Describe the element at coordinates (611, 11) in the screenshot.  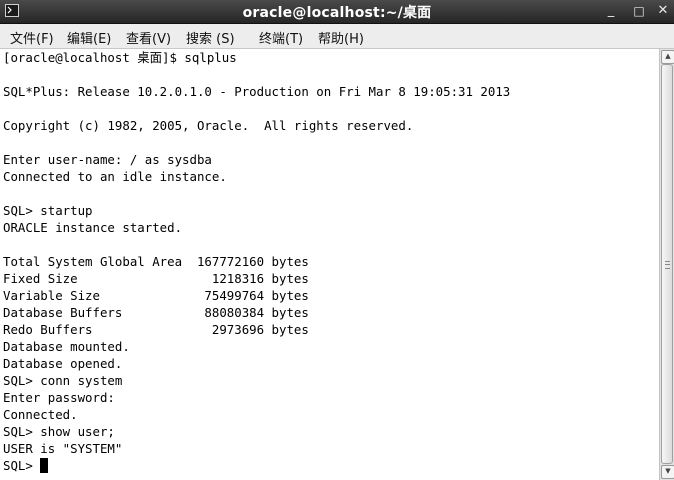
I see `minimize-button: _` at that location.